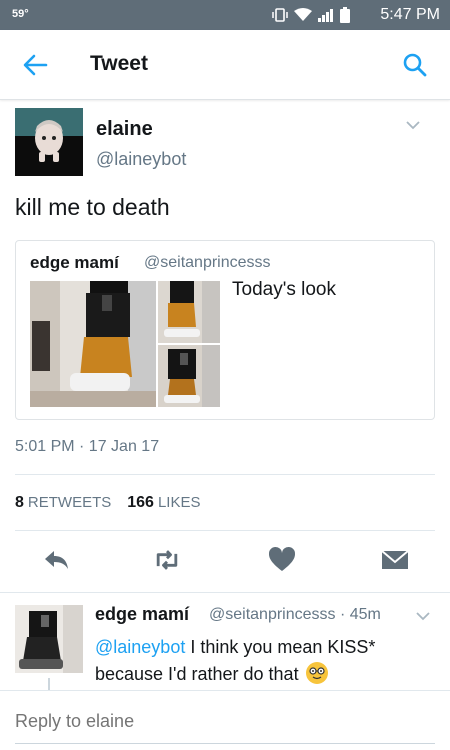  What do you see at coordinates (316, 673) in the screenshot?
I see `nerd-face-emoji-icon` at bounding box center [316, 673].